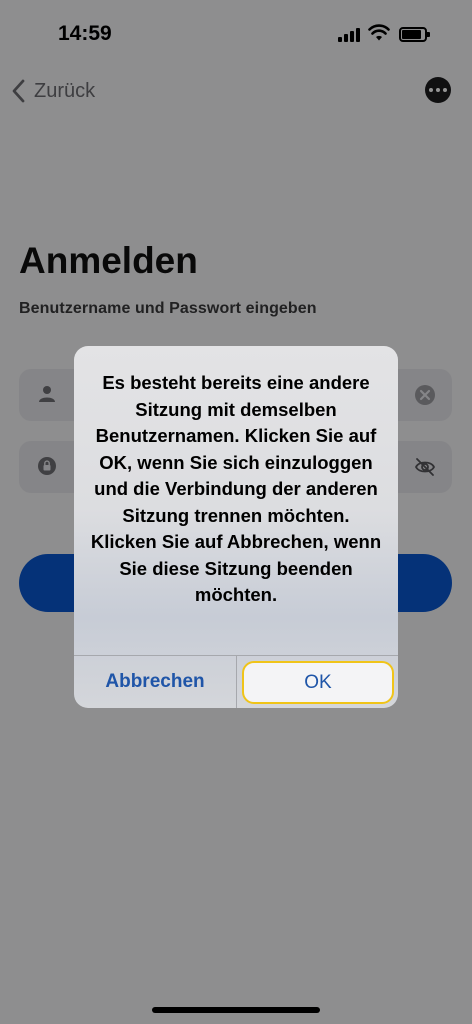  What do you see at coordinates (236, 1010) in the screenshot?
I see `home-indicator` at bounding box center [236, 1010].